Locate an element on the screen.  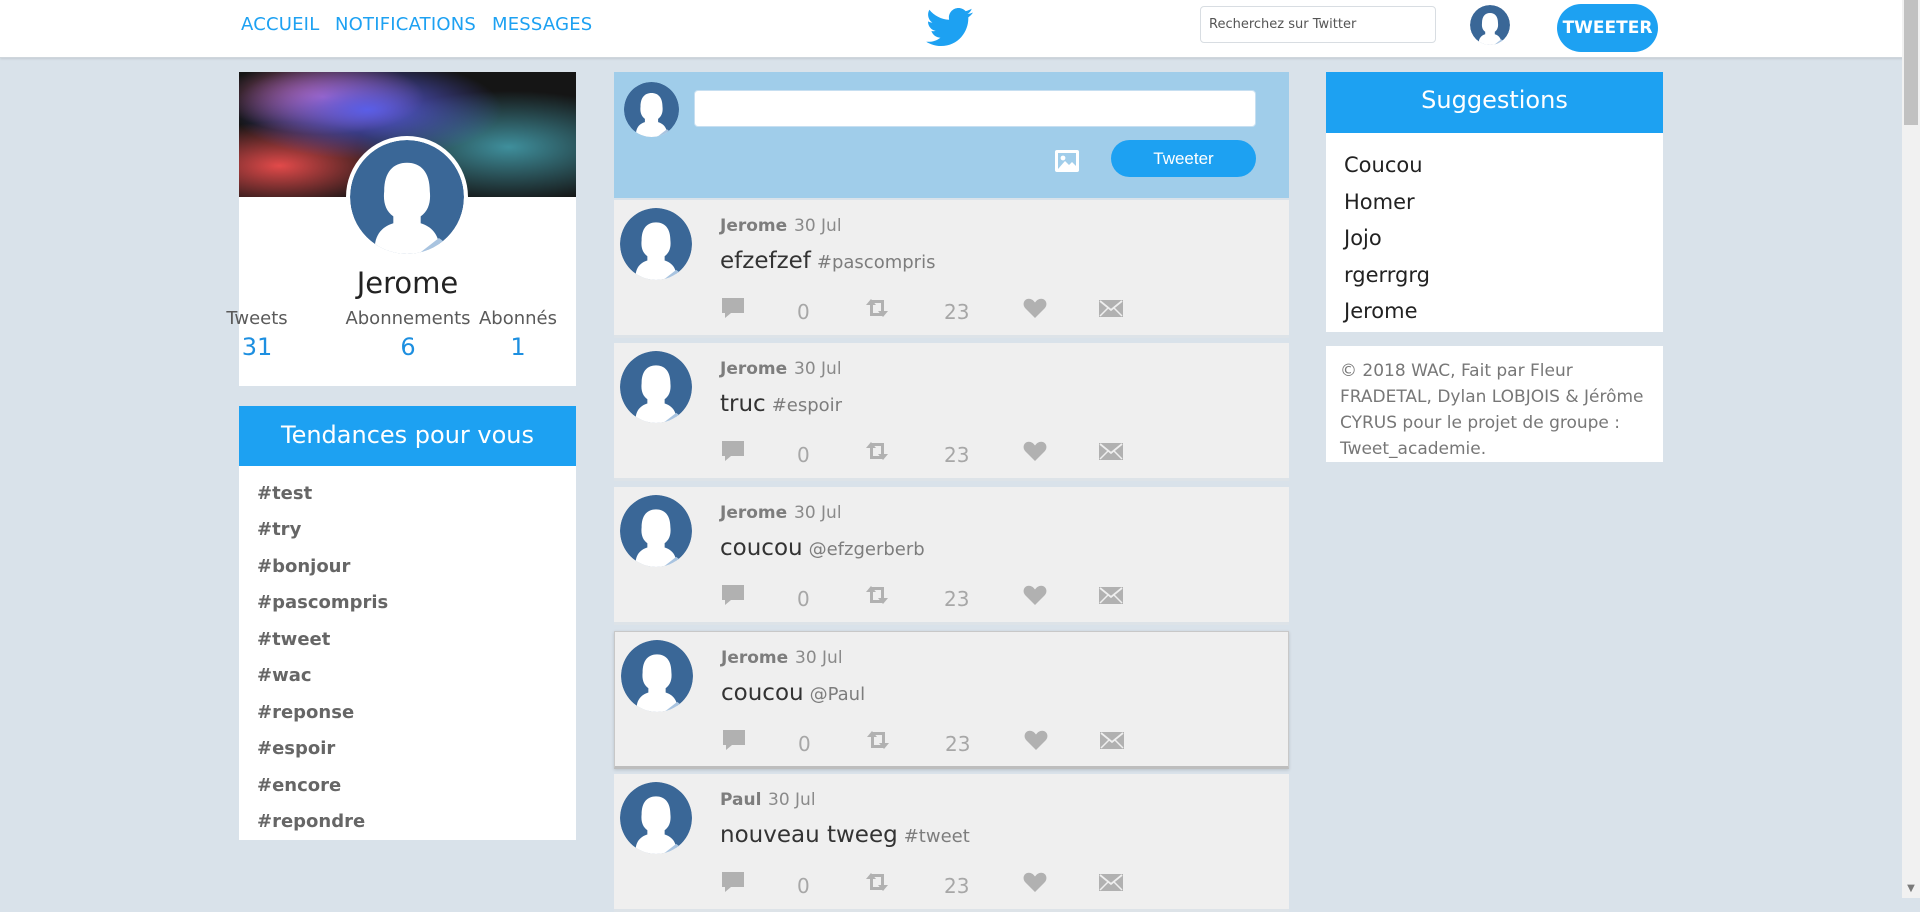
tweet-text: nouveau tweeg #tweet is located at coordinates (845, 835).